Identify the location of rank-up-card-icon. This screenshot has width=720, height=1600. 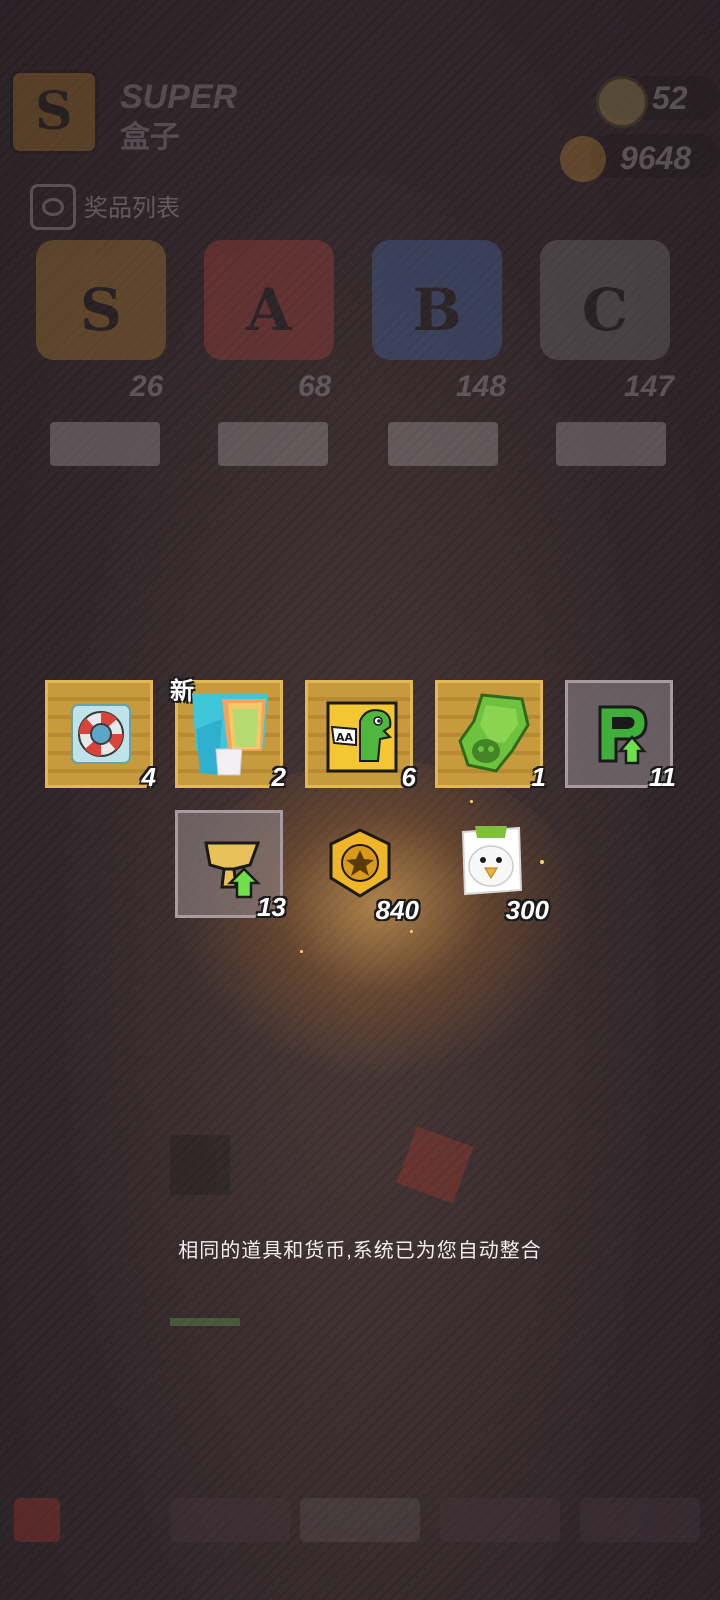
(623, 735).